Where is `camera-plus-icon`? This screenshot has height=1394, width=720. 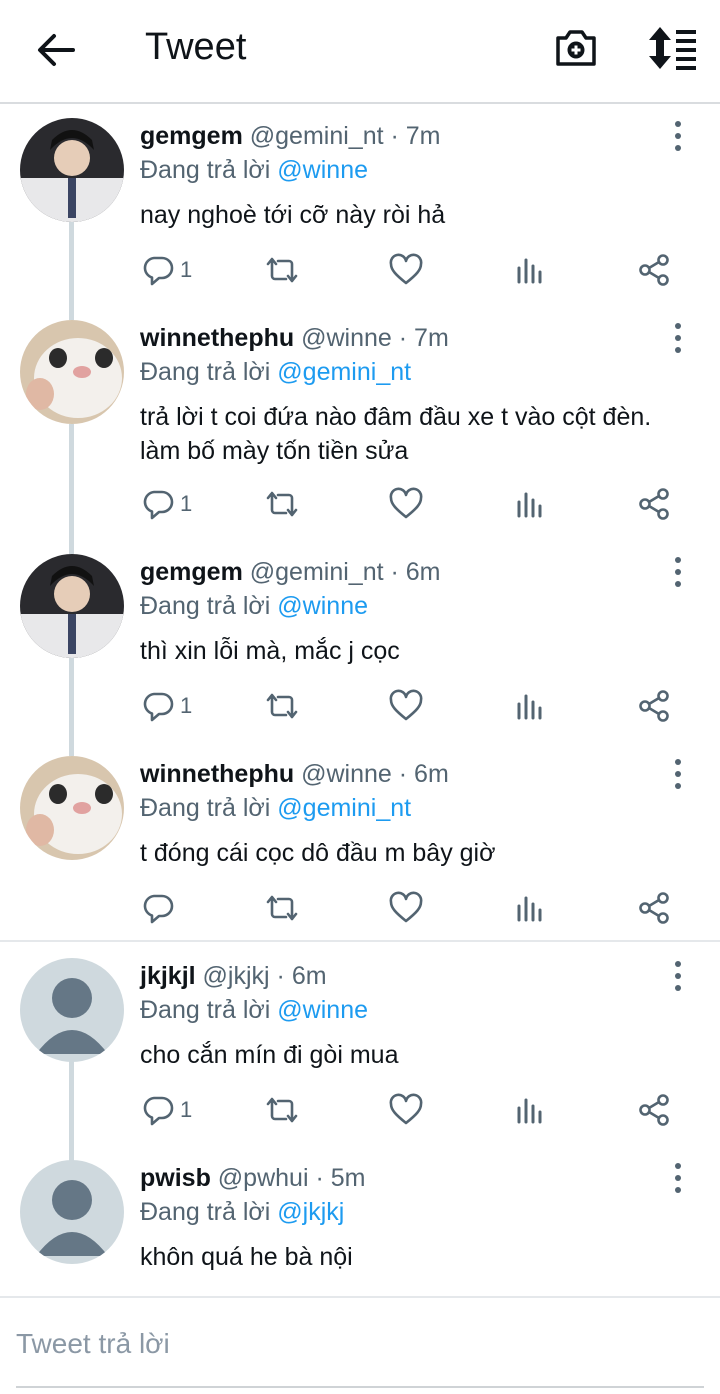 camera-plus-icon is located at coordinates (576, 48).